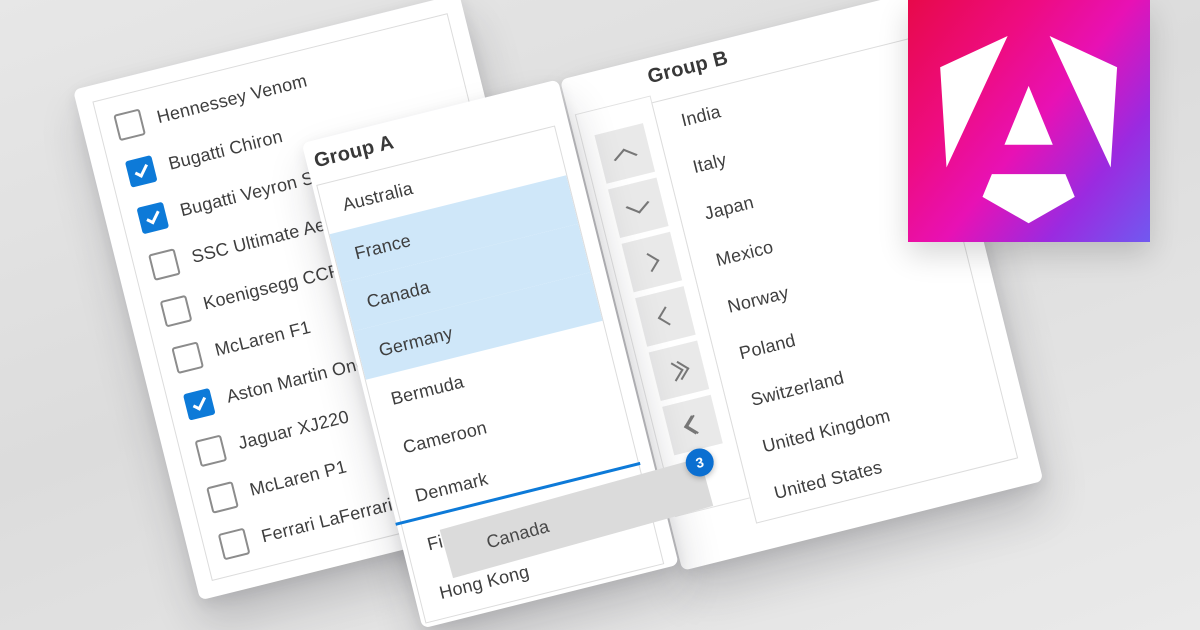  Describe the element at coordinates (1029, 130) in the screenshot. I see `angular-a-icon` at that location.